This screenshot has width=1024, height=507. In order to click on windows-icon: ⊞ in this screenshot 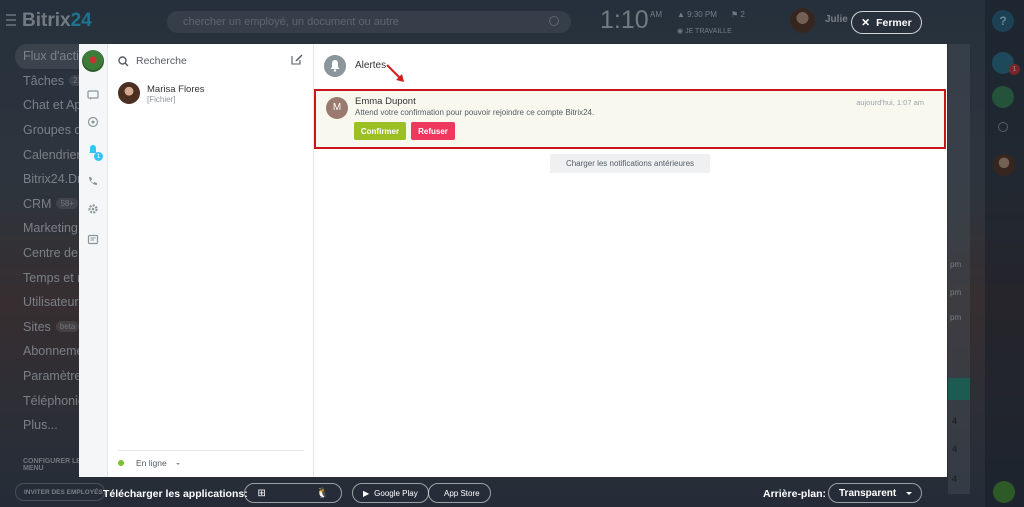, I will do `click(262, 493)`.